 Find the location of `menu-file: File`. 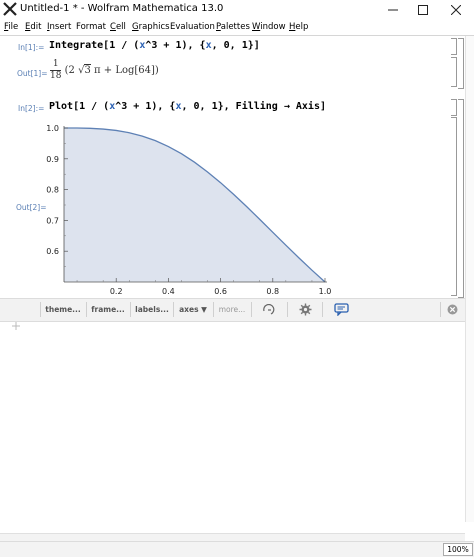

menu-file: File is located at coordinates (11, 27).